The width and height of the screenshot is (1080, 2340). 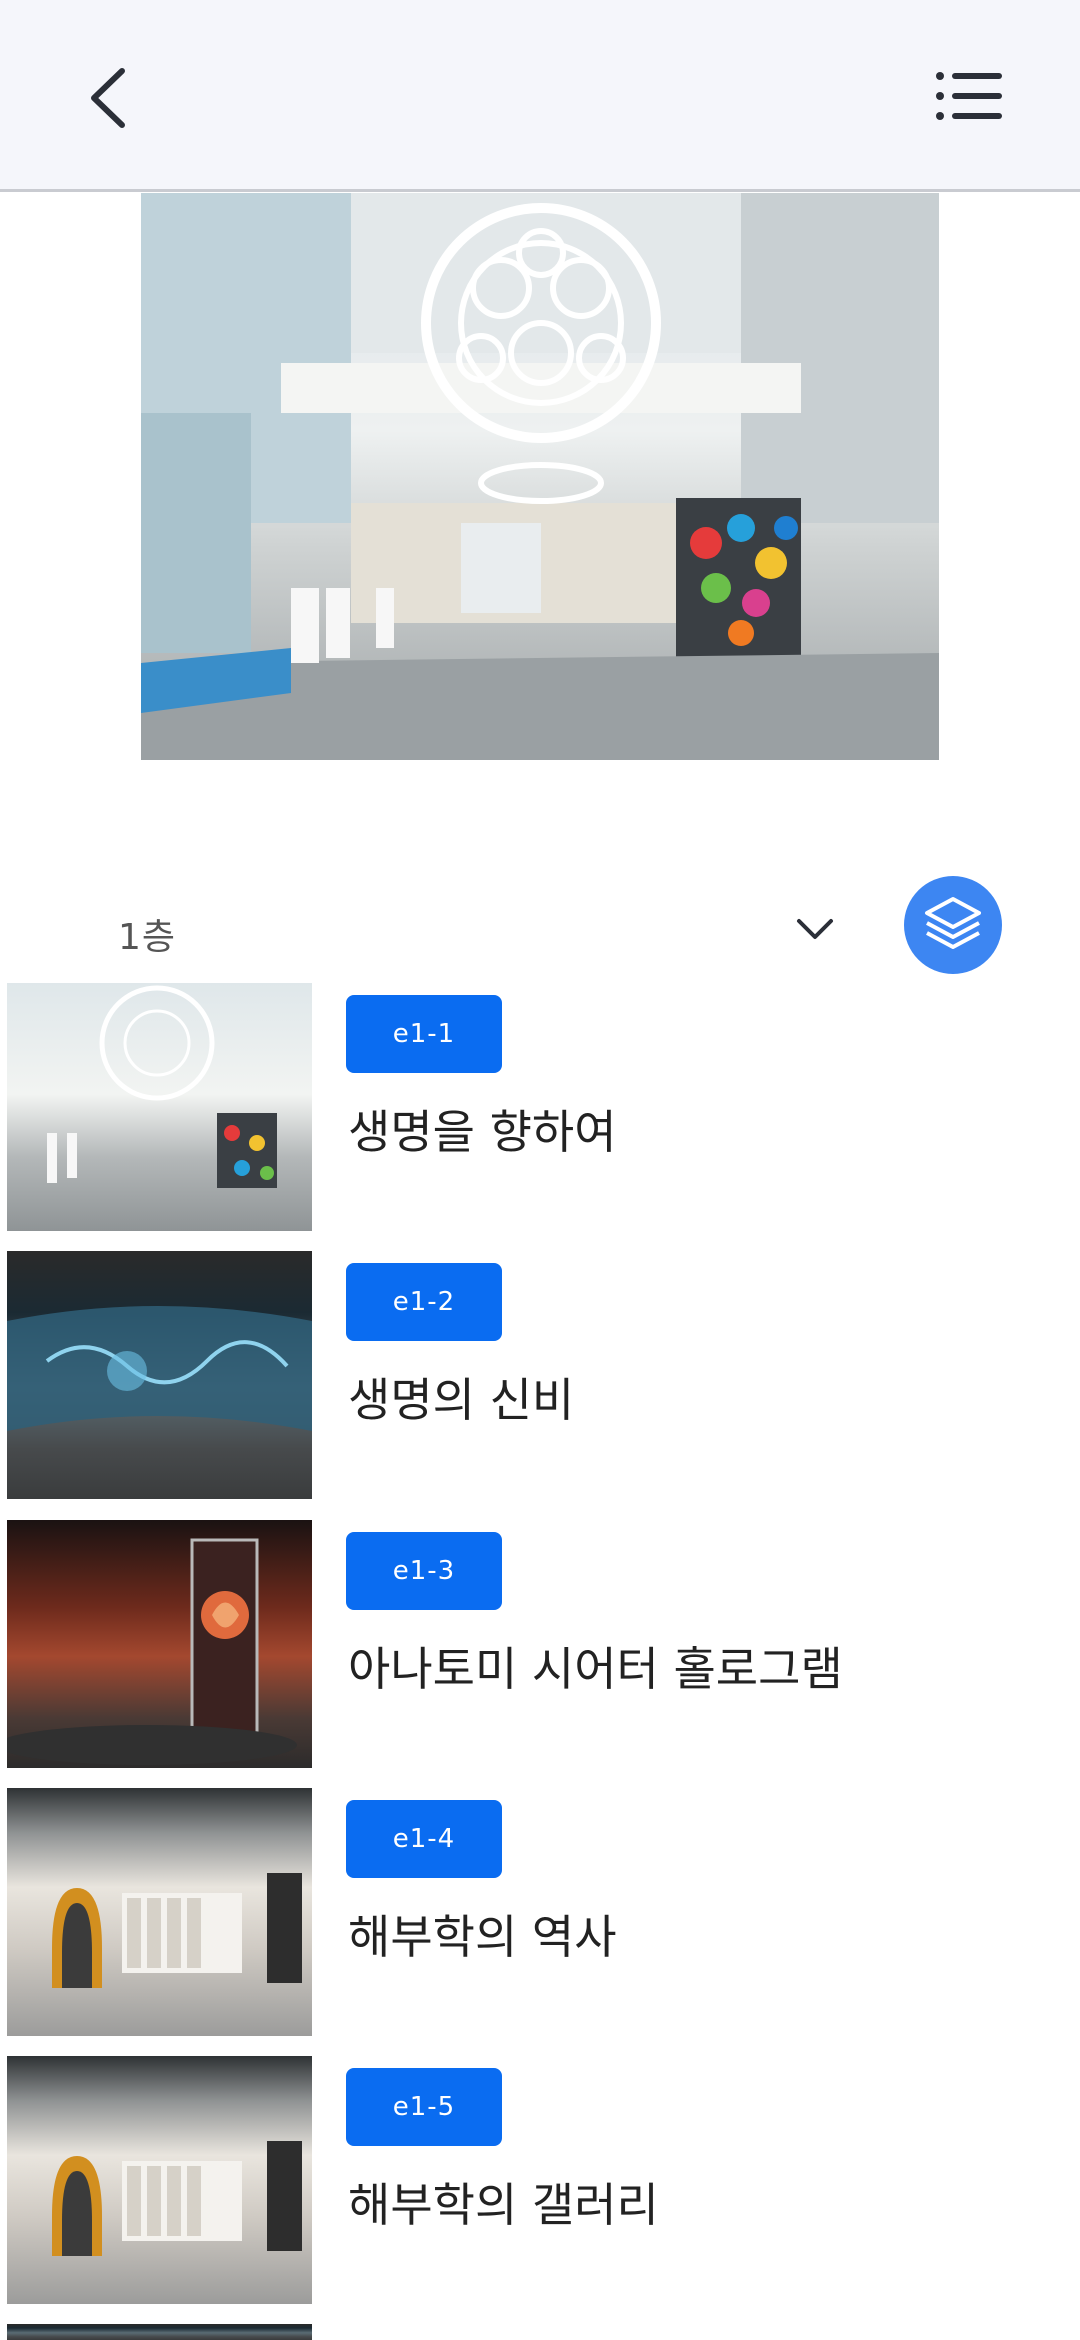 What do you see at coordinates (540, 2330) in the screenshot?
I see `list-item` at bounding box center [540, 2330].